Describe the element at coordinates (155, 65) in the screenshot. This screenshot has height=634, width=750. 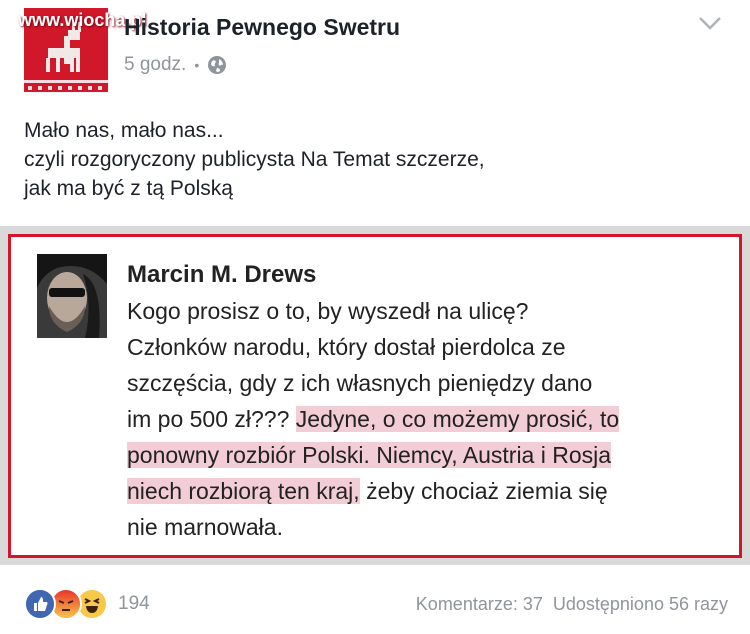
I see `post-time: 5 godz.` at that location.